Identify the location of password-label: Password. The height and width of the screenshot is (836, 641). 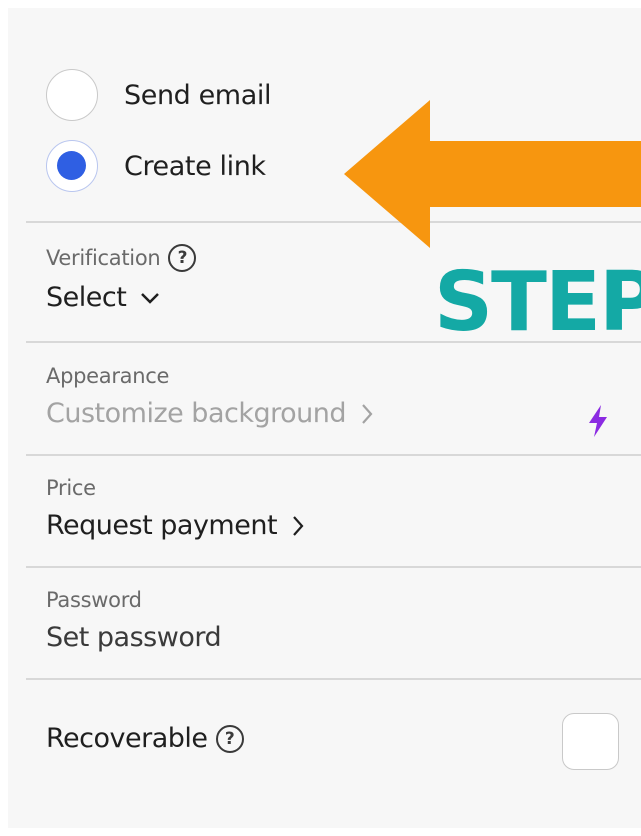
(94, 600).